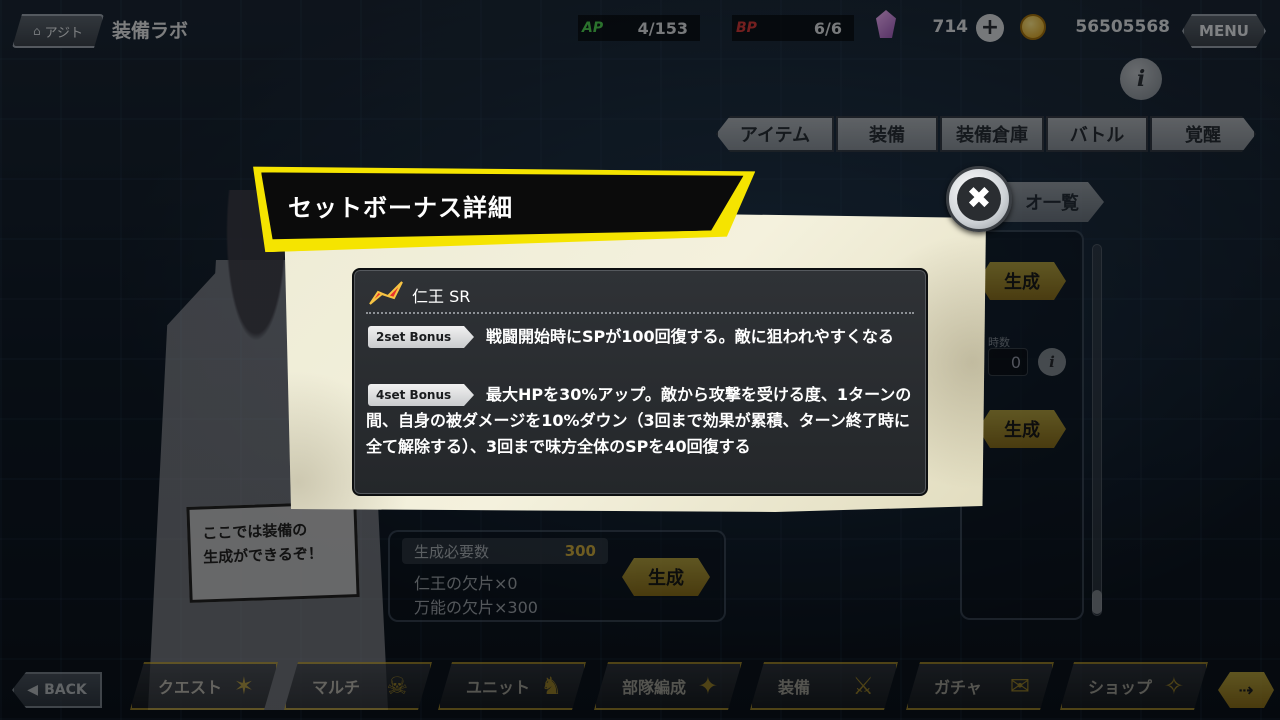 Image resolution: width=1280 pixels, height=720 pixels. Describe the element at coordinates (690, 336) in the screenshot. I see `bonus-text-2set: 戦闘開始時にSPが100回復する。敵に狙われやすくなる` at that location.